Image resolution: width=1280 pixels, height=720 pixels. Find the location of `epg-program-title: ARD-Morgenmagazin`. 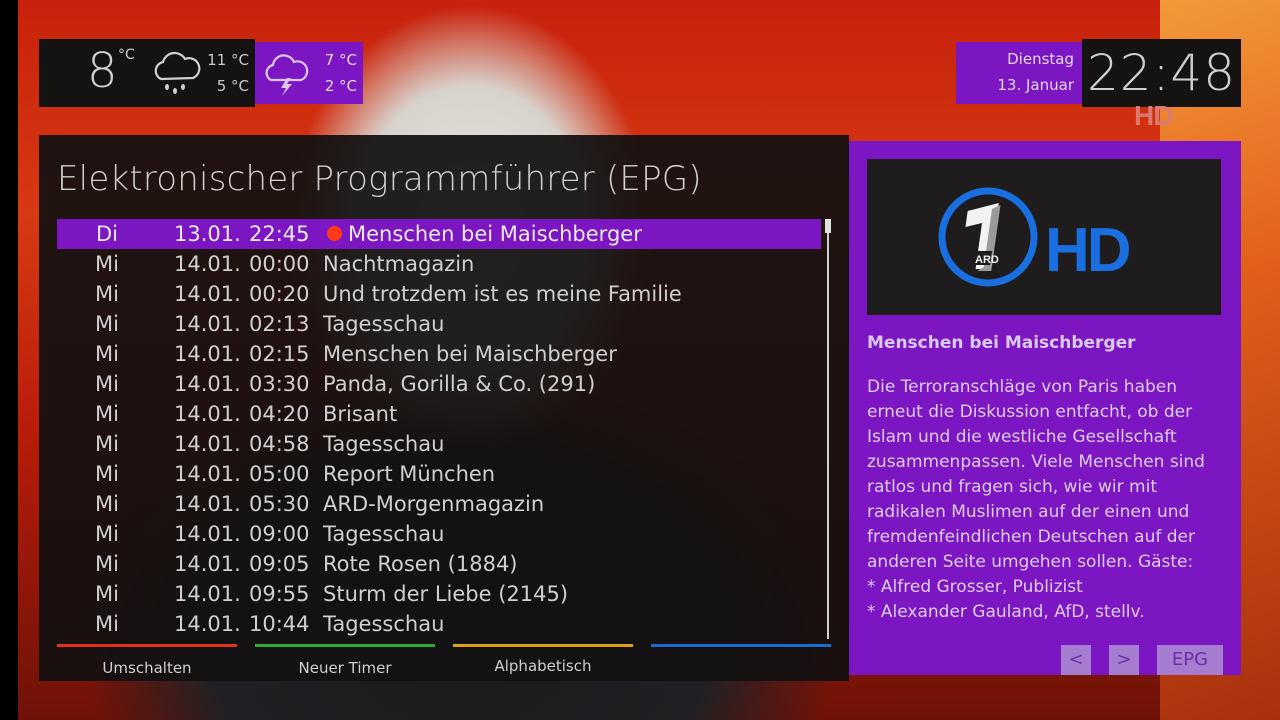

epg-program-title: ARD-Morgenmagazin is located at coordinates (434, 504).